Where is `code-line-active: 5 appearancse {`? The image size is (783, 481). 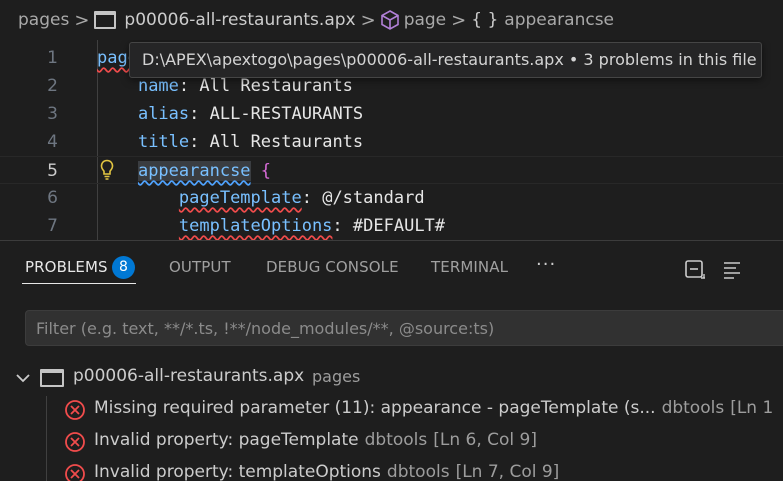 code-line-active: 5 appearancse { is located at coordinates (391, 170).